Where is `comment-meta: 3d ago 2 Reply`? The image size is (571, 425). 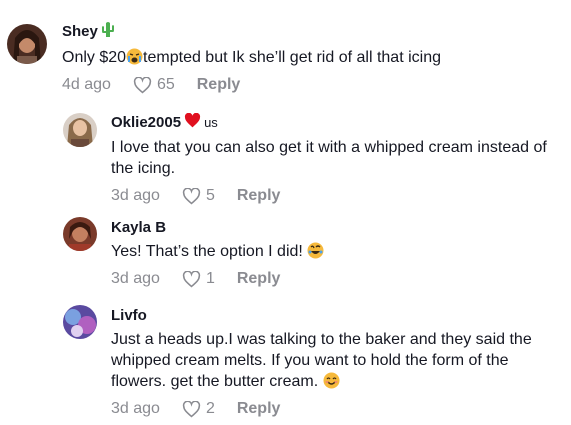
comment-meta: 3d ago 2 Reply is located at coordinates (338, 409).